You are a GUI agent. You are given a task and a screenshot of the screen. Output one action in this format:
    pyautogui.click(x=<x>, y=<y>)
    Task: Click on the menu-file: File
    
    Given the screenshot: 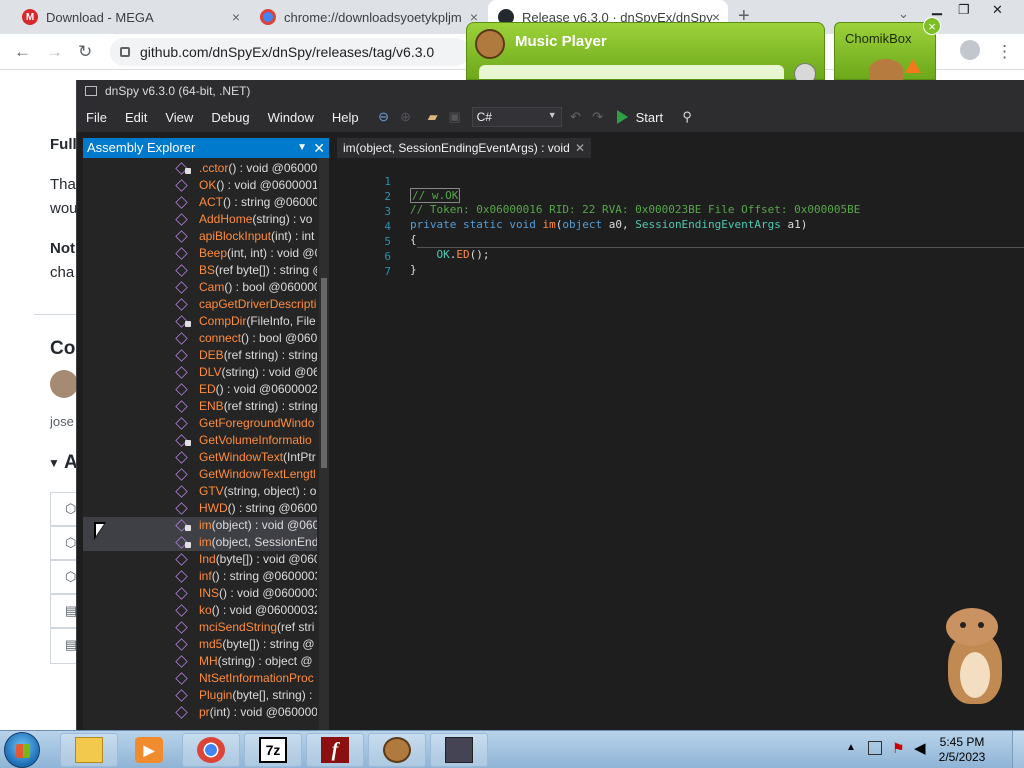 What is the action you would take?
    pyautogui.click(x=96, y=117)
    